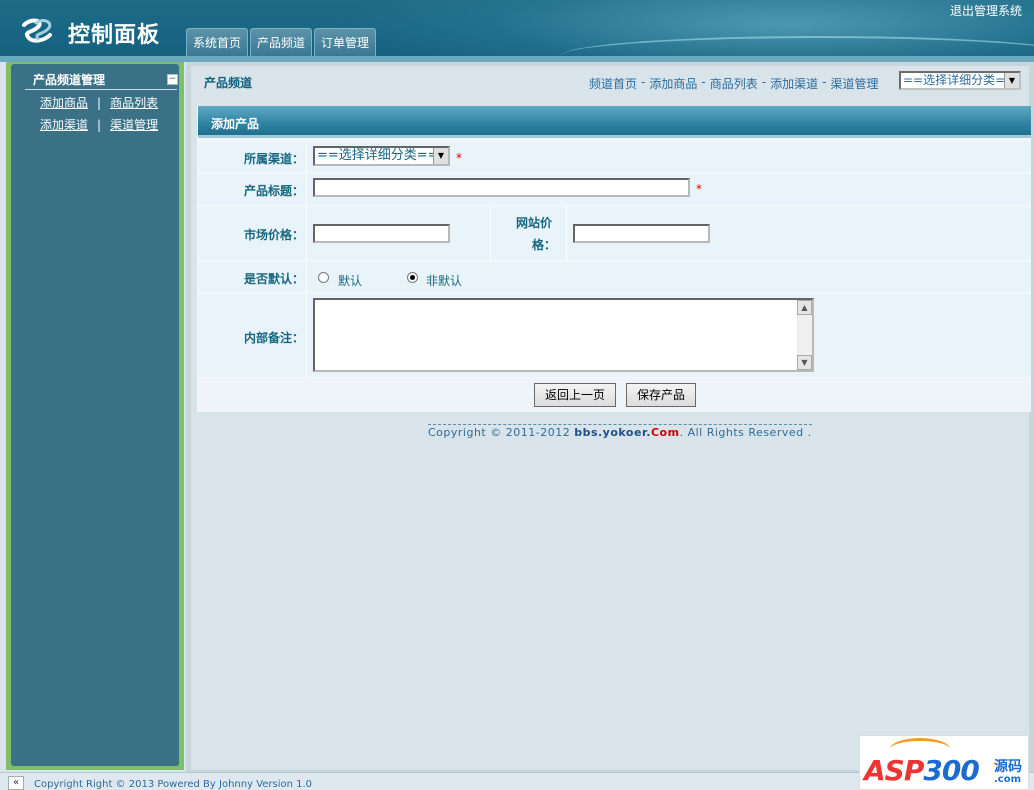  Describe the element at coordinates (444, 281) in the screenshot. I see `radio-non-default-label: 非默认` at that location.